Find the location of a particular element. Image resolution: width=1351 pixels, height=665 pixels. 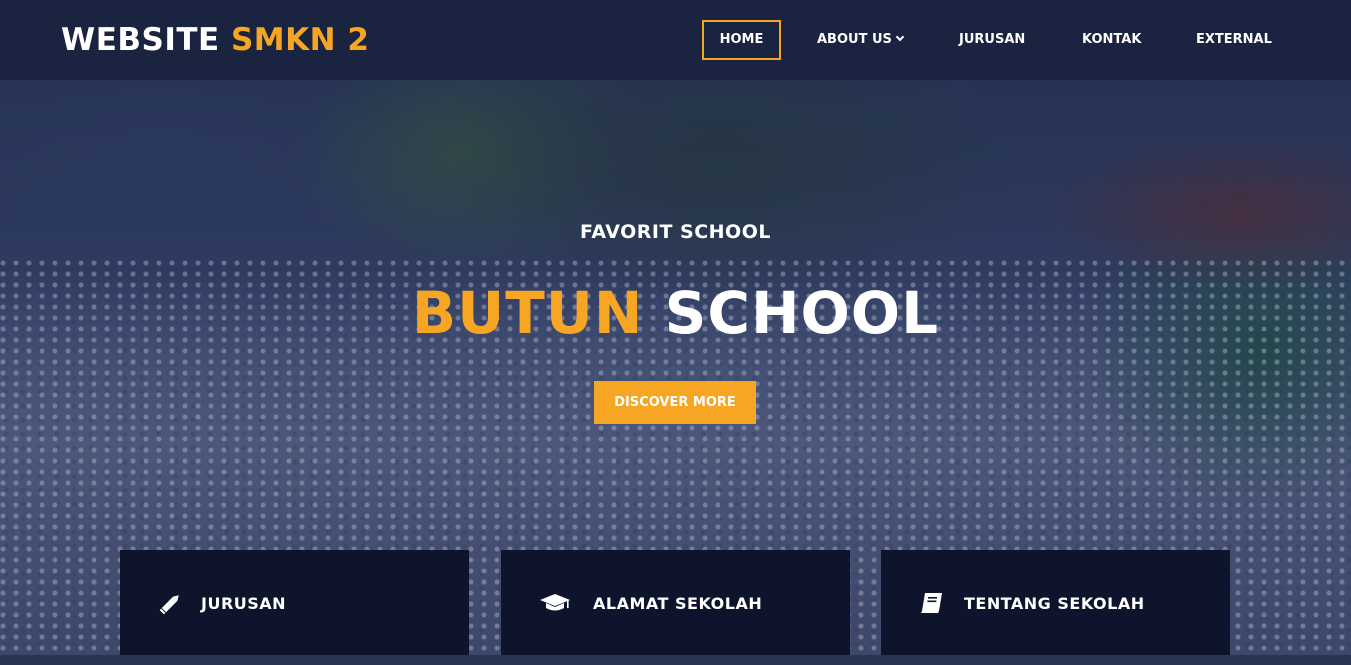

nav-kontak: KONTAK is located at coordinates (1111, 40).